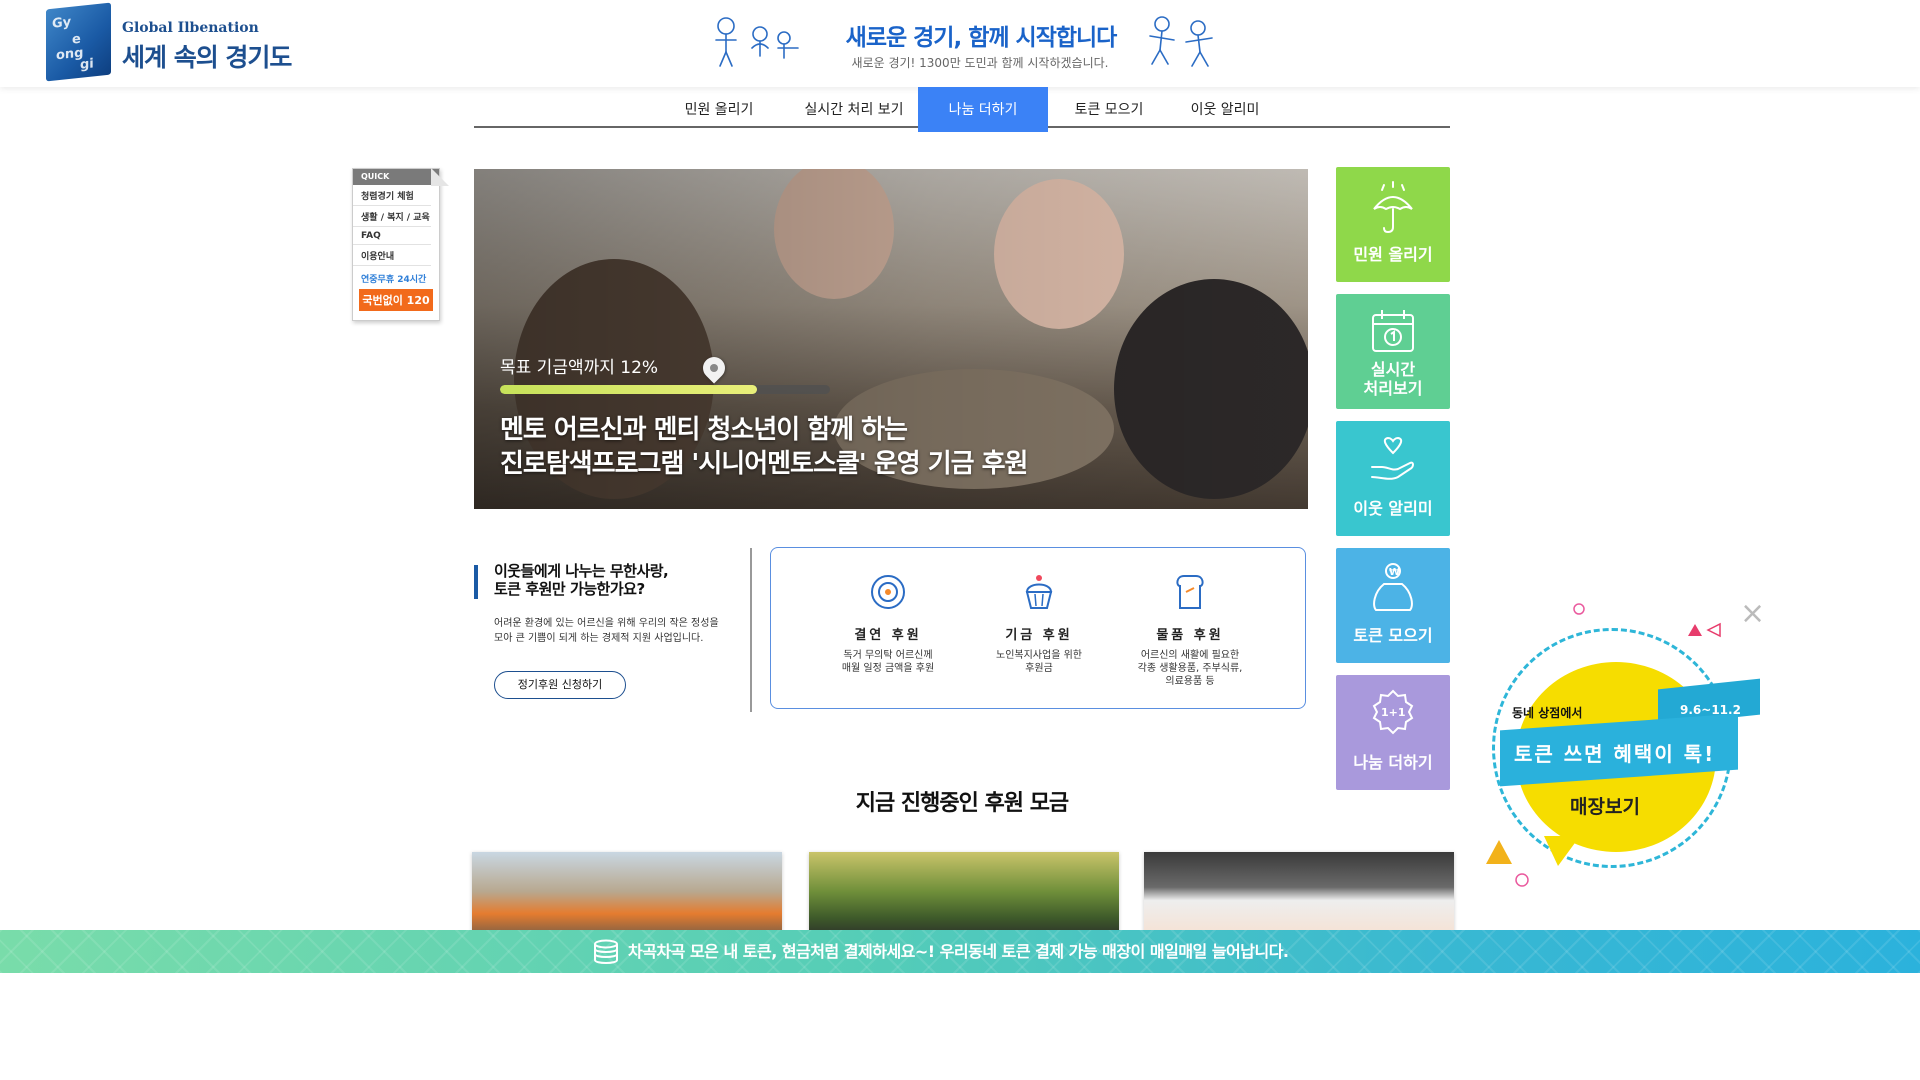 The height and width of the screenshot is (1080, 1920). What do you see at coordinates (78, 42) in the screenshot?
I see `logo-mark-icon: Gy e ong gi` at bounding box center [78, 42].